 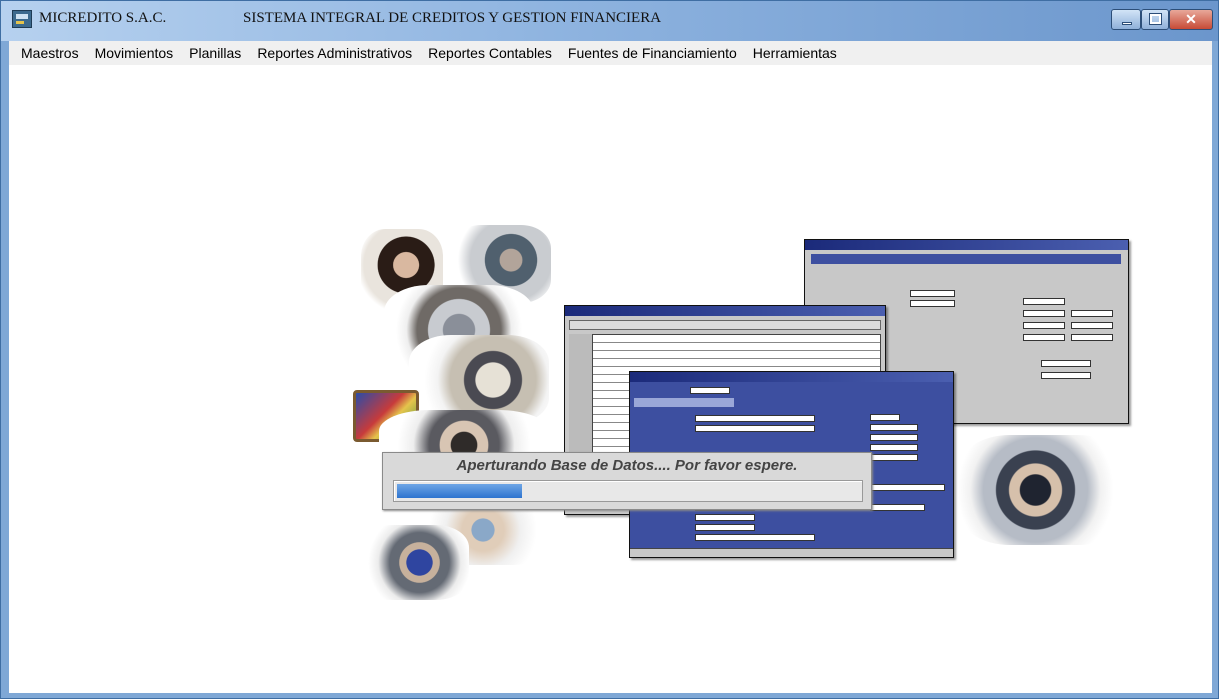 What do you see at coordinates (1044, 490) in the screenshot?
I see `photo-team-computer` at bounding box center [1044, 490].